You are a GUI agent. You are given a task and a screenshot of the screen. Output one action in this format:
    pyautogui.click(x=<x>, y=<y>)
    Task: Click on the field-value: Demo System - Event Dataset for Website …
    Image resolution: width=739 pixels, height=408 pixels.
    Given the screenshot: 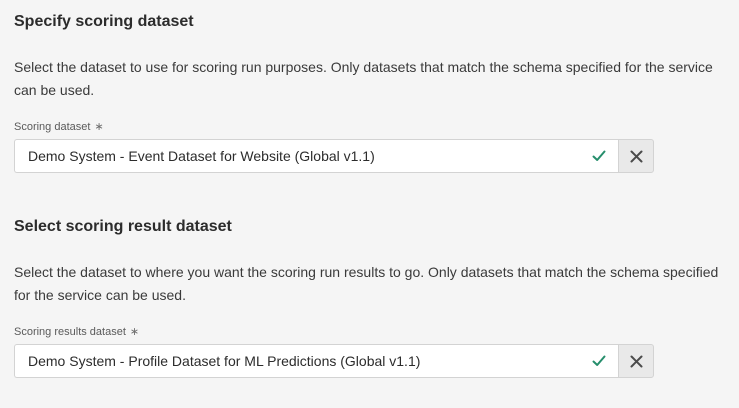 What is the action you would take?
    pyautogui.click(x=201, y=156)
    